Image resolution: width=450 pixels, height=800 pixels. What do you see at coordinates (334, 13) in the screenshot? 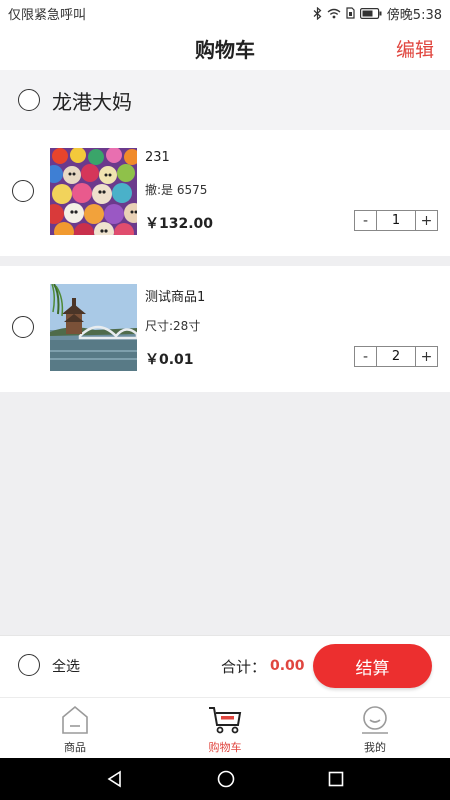
I see `wifi-icon` at bounding box center [334, 13].